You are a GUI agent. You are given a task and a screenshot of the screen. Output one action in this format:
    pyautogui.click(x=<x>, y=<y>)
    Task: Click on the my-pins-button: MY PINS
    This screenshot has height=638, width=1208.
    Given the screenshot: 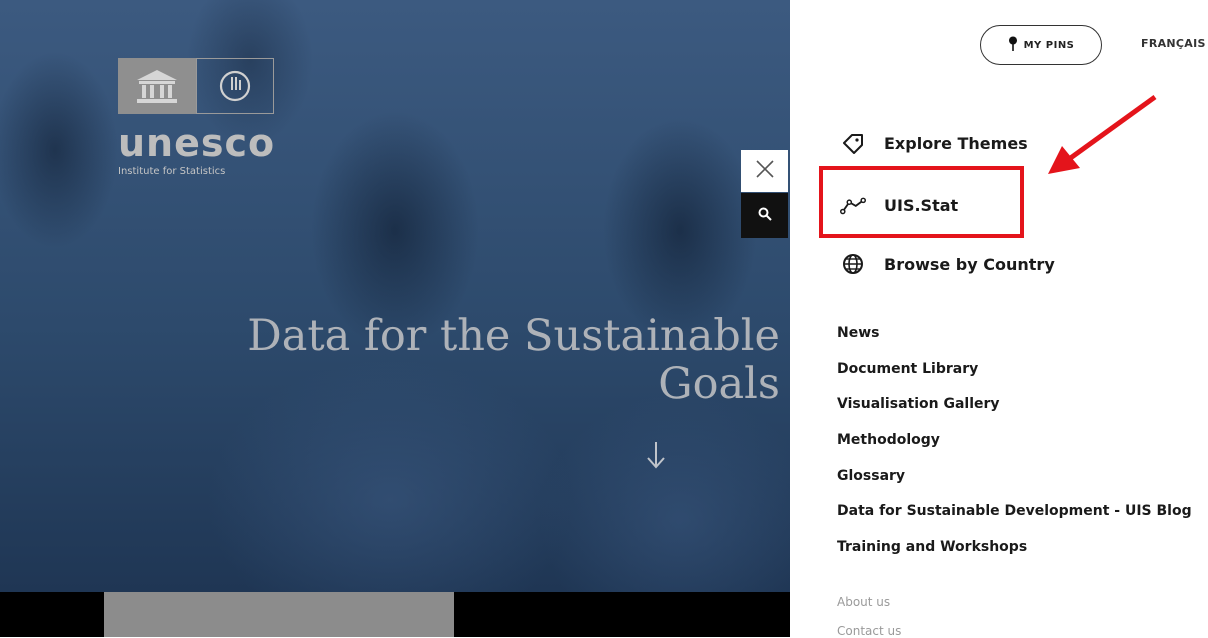 What is the action you would take?
    pyautogui.click(x=1041, y=45)
    